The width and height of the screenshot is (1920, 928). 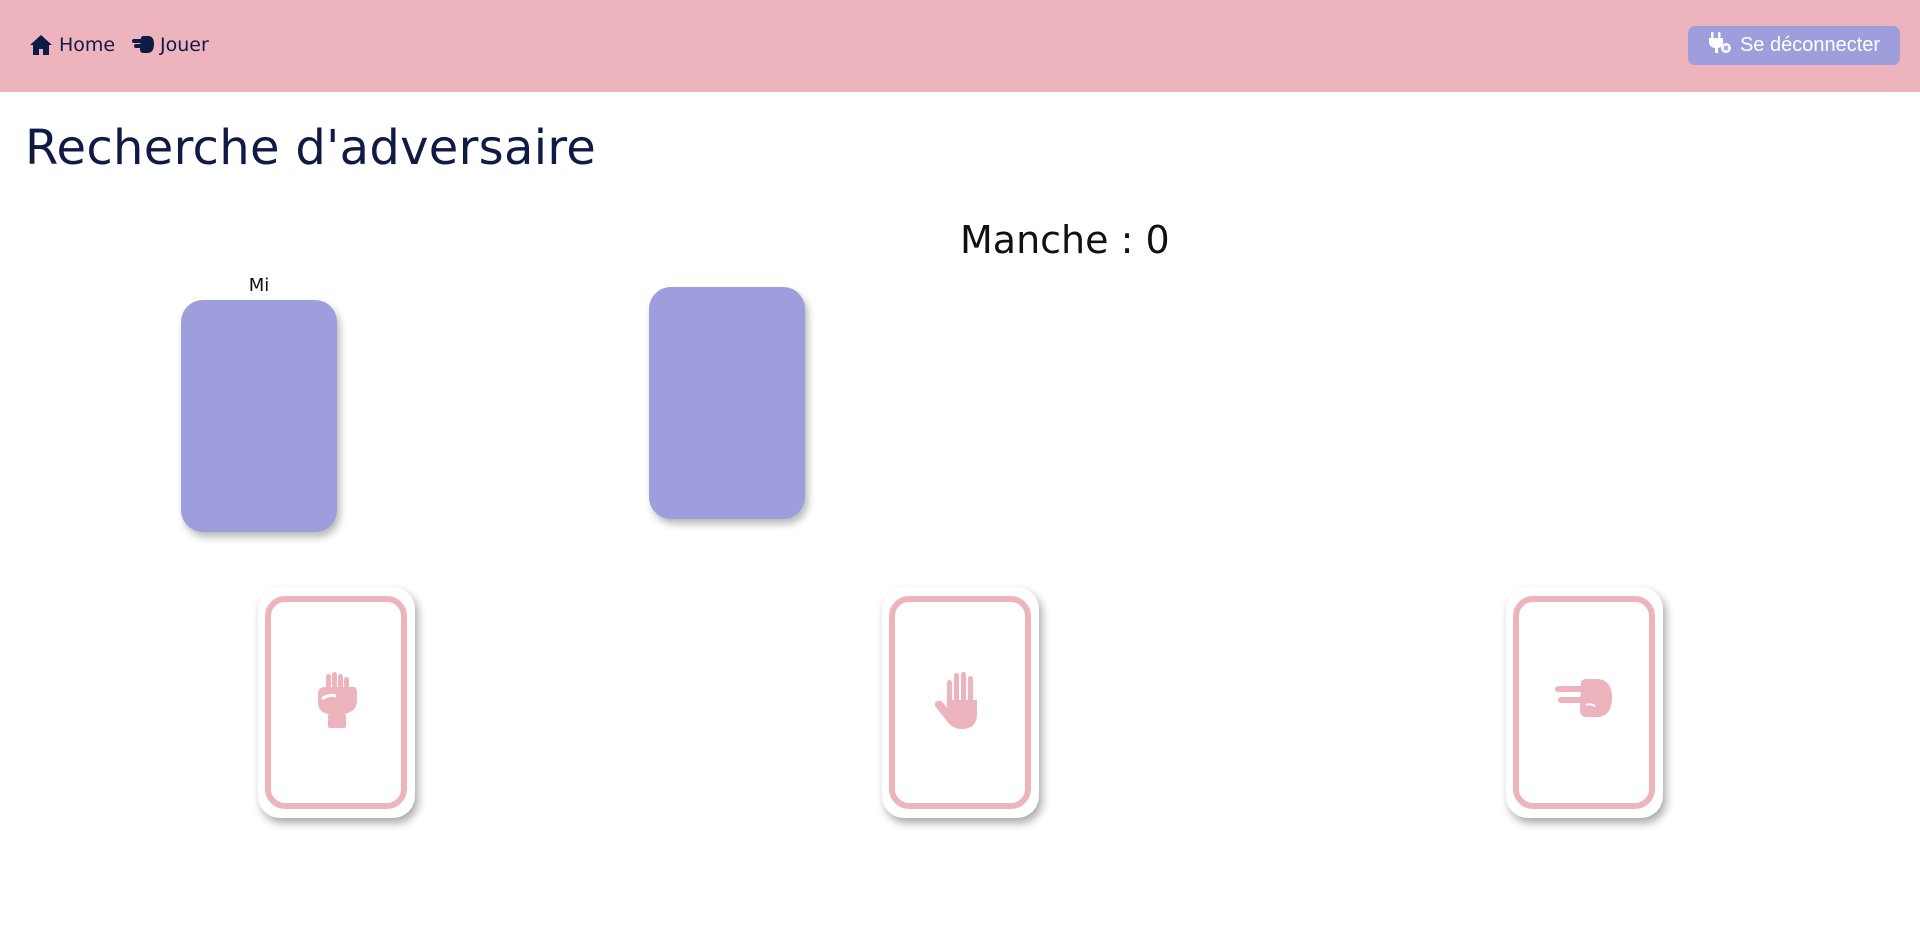 I want to click on paper-card, so click(x=960, y=702).